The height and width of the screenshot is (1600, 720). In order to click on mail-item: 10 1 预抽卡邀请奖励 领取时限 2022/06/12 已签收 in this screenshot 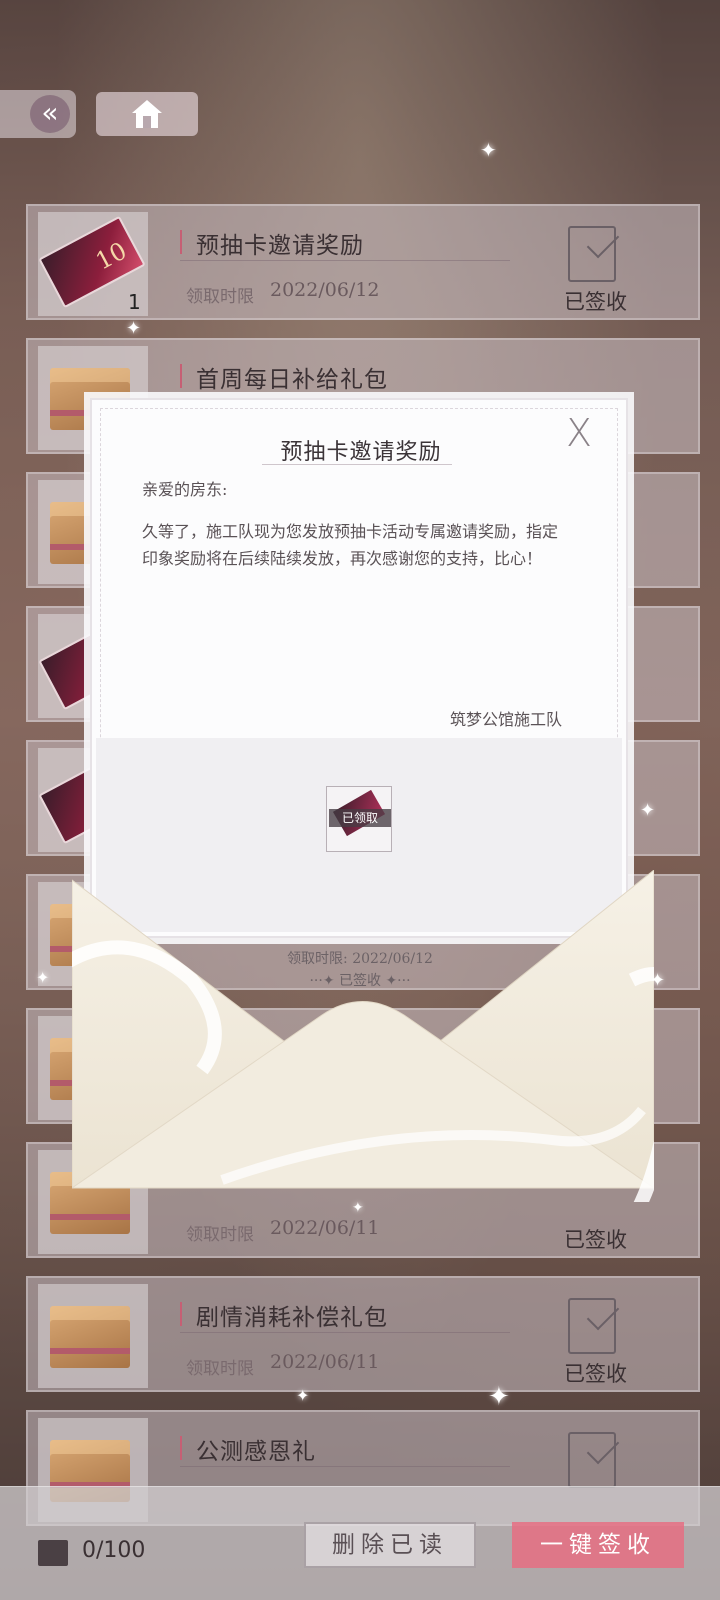, I will do `click(363, 262)`.